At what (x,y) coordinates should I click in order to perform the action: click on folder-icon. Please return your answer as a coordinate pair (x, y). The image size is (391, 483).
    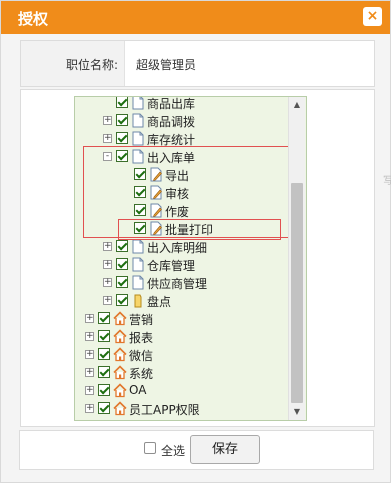
    Looking at the image, I should click on (138, 300).